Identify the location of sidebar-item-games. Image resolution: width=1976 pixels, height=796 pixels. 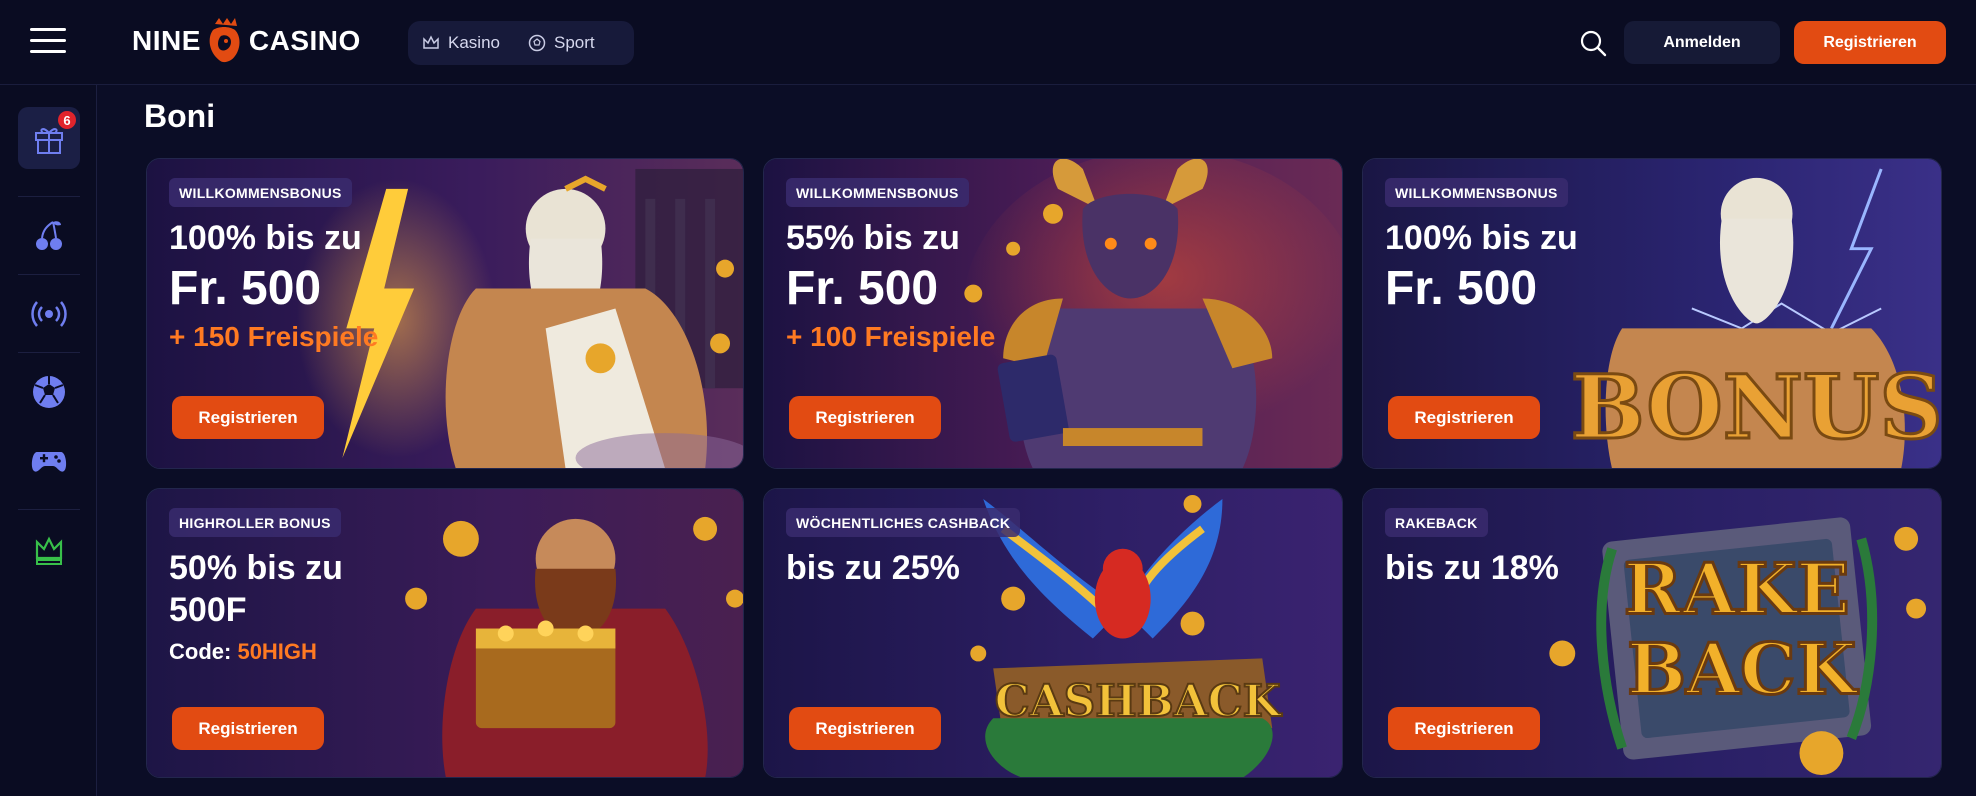
(49, 460).